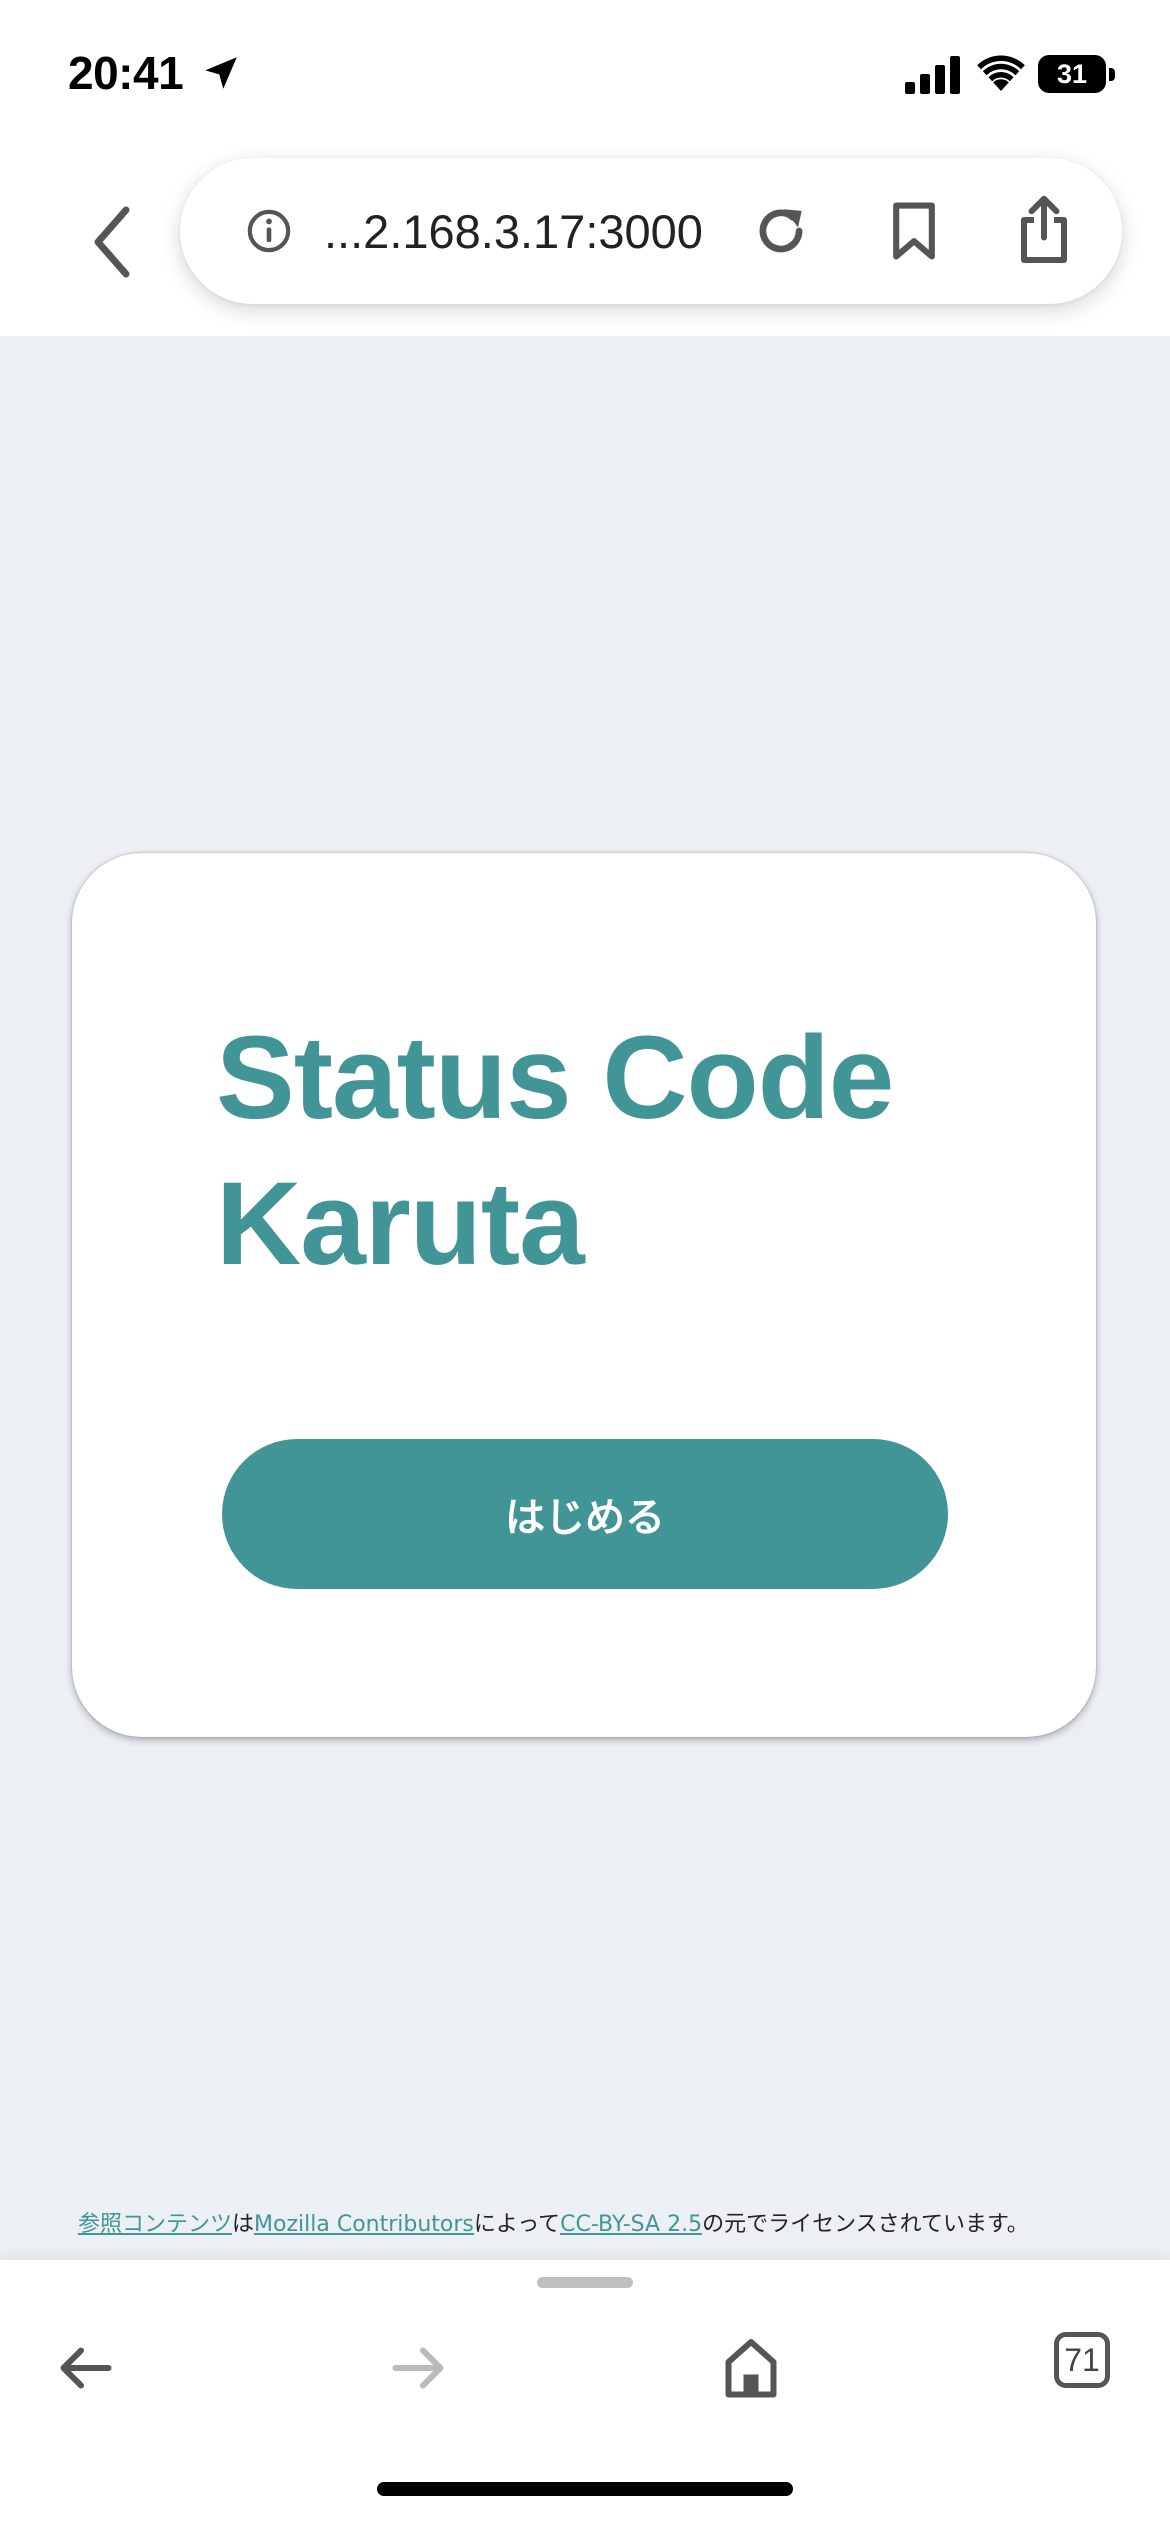 This screenshot has width=1170, height=2532. I want to click on arrow-right-icon, so click(418, 2368).